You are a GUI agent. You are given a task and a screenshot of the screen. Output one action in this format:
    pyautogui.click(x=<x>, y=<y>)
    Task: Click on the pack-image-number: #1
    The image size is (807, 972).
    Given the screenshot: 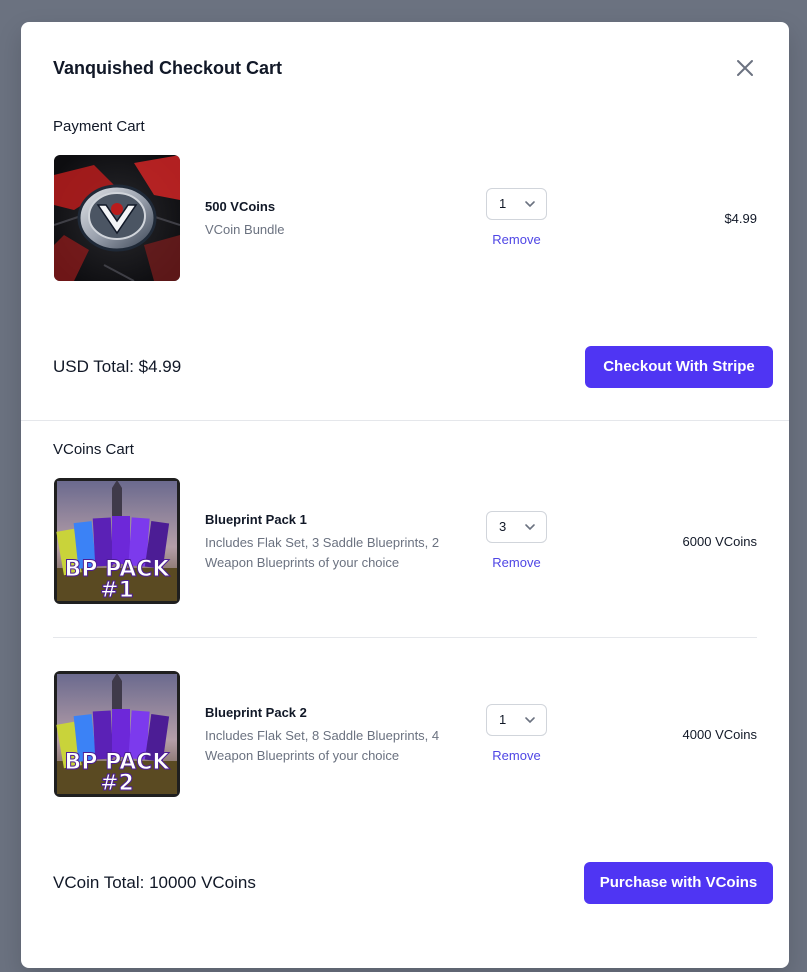 What is the action you would take?
    pyautogui.click(x=117, y=590)
    